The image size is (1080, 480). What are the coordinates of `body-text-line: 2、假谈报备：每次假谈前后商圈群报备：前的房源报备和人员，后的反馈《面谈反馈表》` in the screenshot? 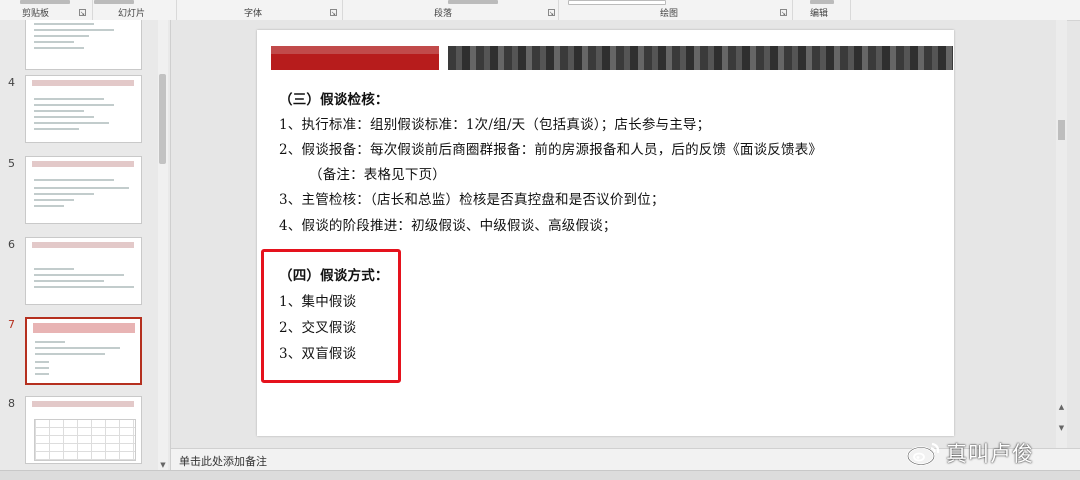 It's located at (550, 148).